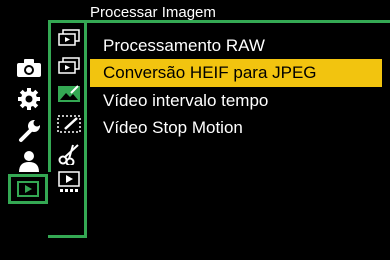 The width and height of the screenshot is (390, 260). Describe the element at coordinates (49, 96) in the screenshot. I see `frame-line-divider` at that location.